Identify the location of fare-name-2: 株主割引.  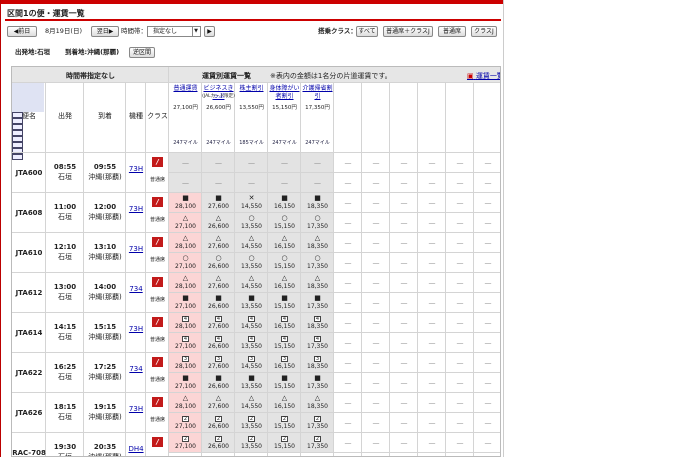
(251, 89).